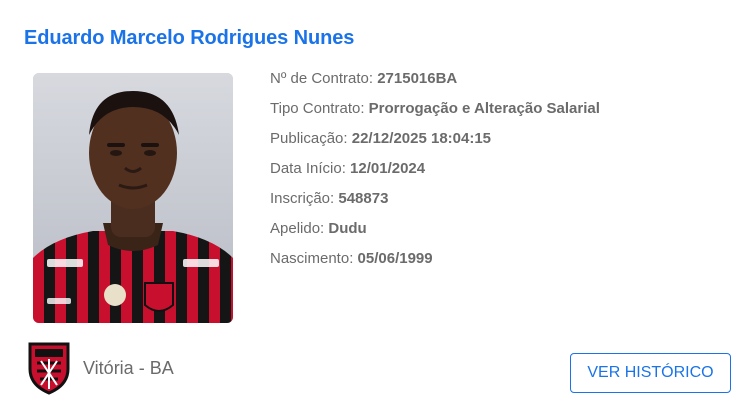 This screenshot has height=418, width=756. I want to click on contract-type-value: Prorrogação e Alteração Salarial, so click(484, 108).